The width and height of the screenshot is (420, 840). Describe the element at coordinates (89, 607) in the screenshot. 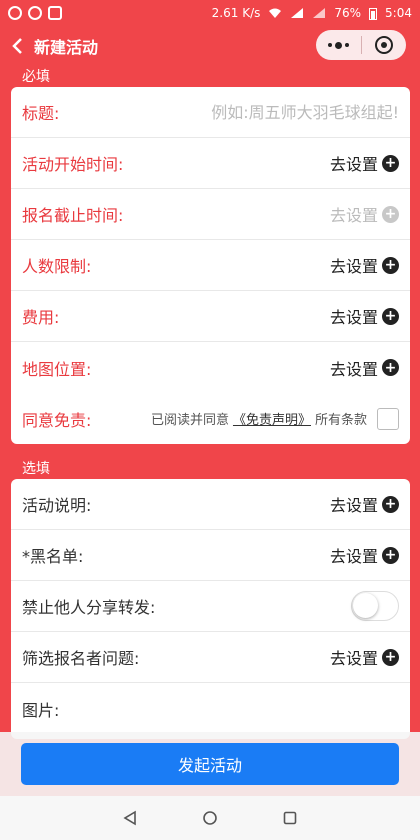

I see `share-label: 禁止他人分享转发:` at that location.